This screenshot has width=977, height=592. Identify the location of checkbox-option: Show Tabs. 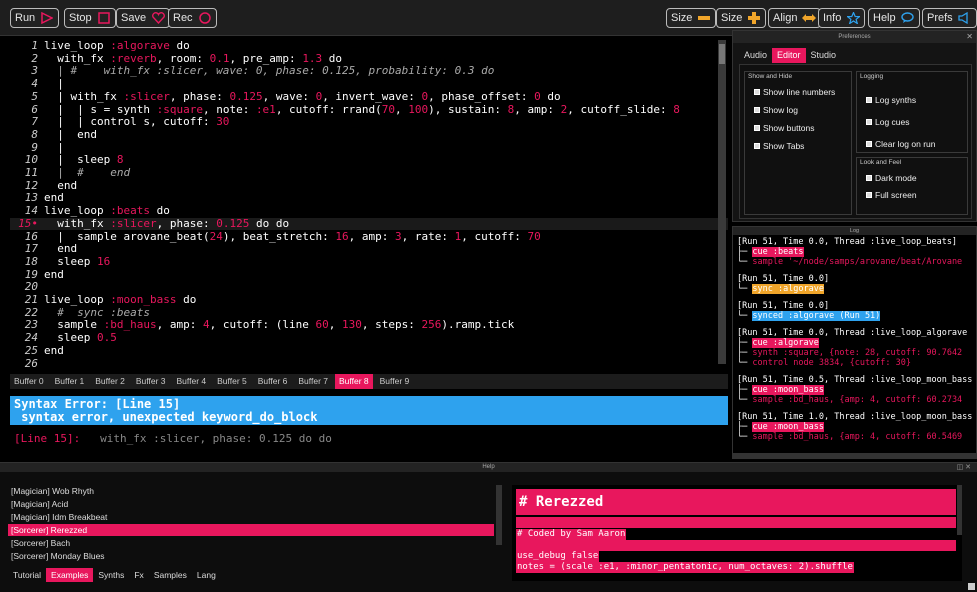
(779, 146).